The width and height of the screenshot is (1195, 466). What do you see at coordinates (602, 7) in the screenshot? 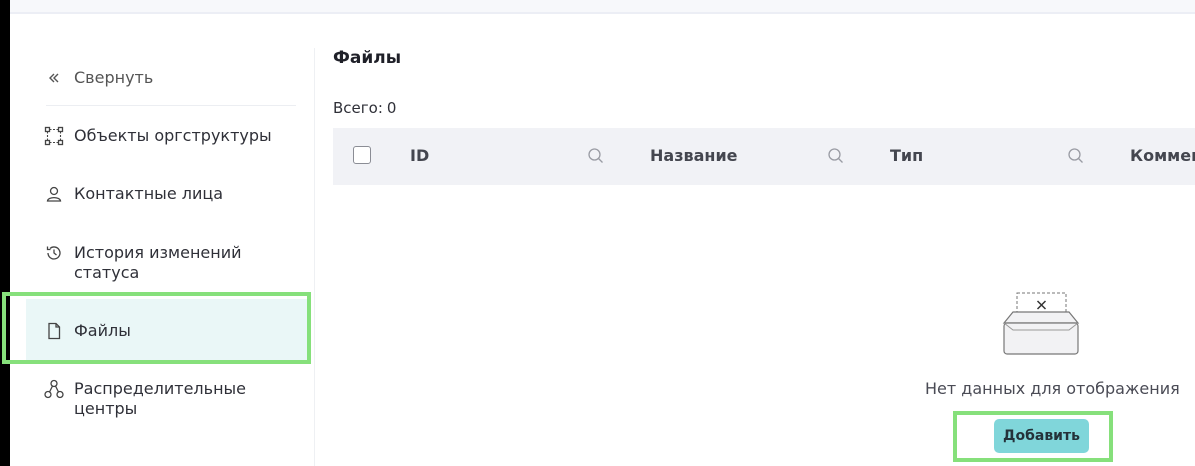
I see `top-bar` at bounding box center [602, 7].